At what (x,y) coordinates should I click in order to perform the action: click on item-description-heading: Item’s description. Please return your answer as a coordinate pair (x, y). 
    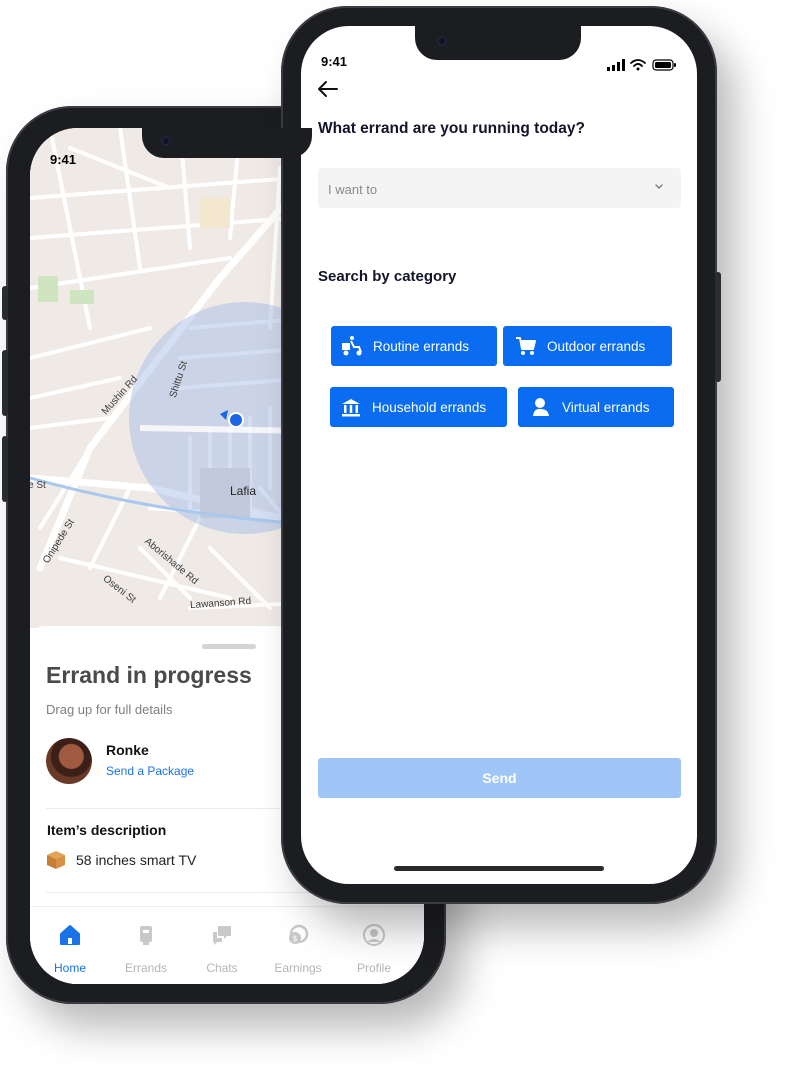
    Looking at the image, I should click on (107, 830).